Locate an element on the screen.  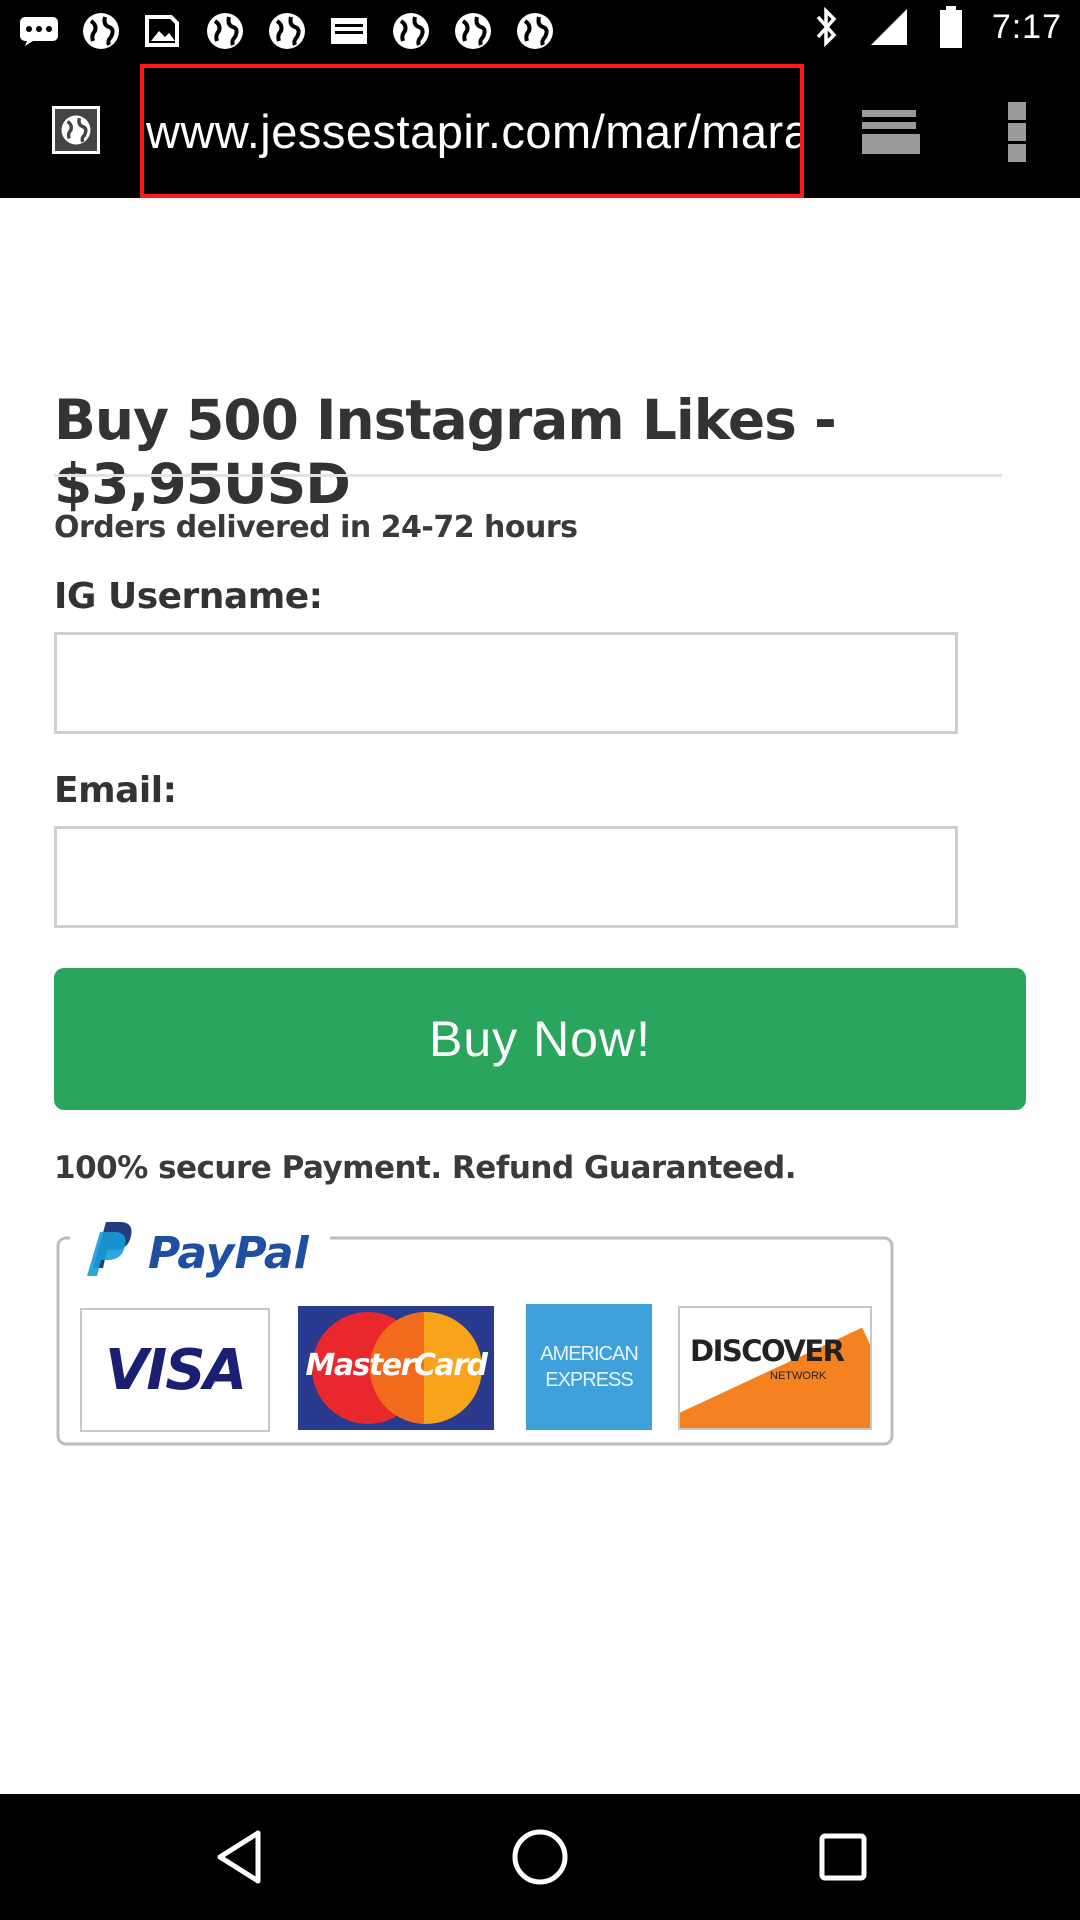
paypal-logo-text: PayPal is located at coordinates (228, 1253).